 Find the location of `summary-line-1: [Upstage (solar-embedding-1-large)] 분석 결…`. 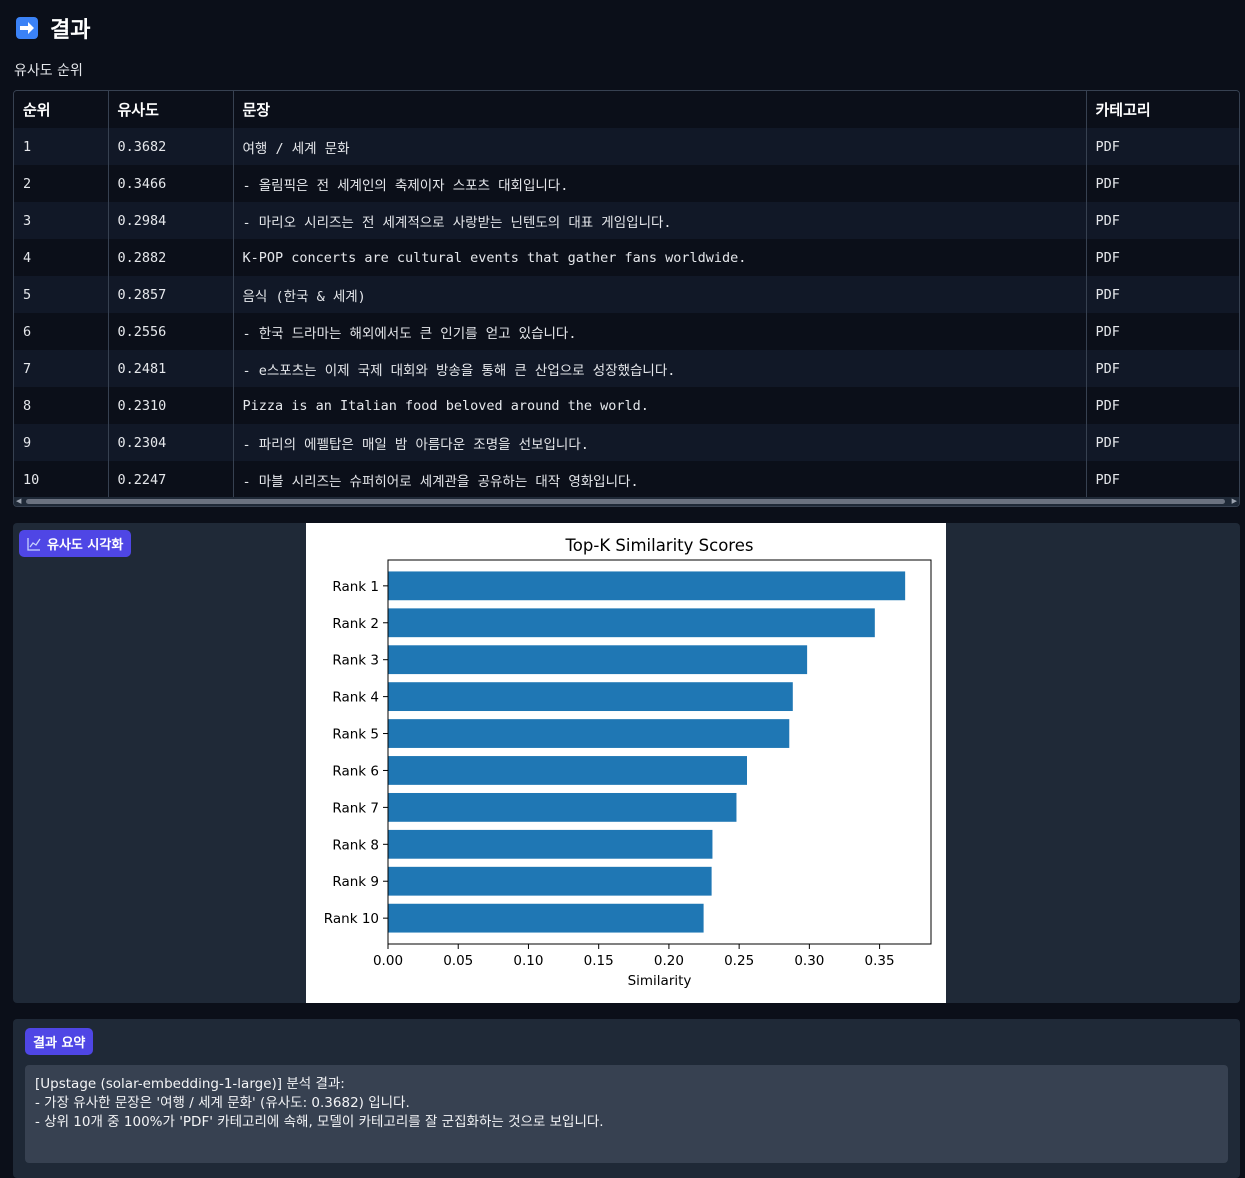

summary-line-1: [Upstage (solar-embedding-1-large)] 분석 결… is located at coordinates (190, 1084).